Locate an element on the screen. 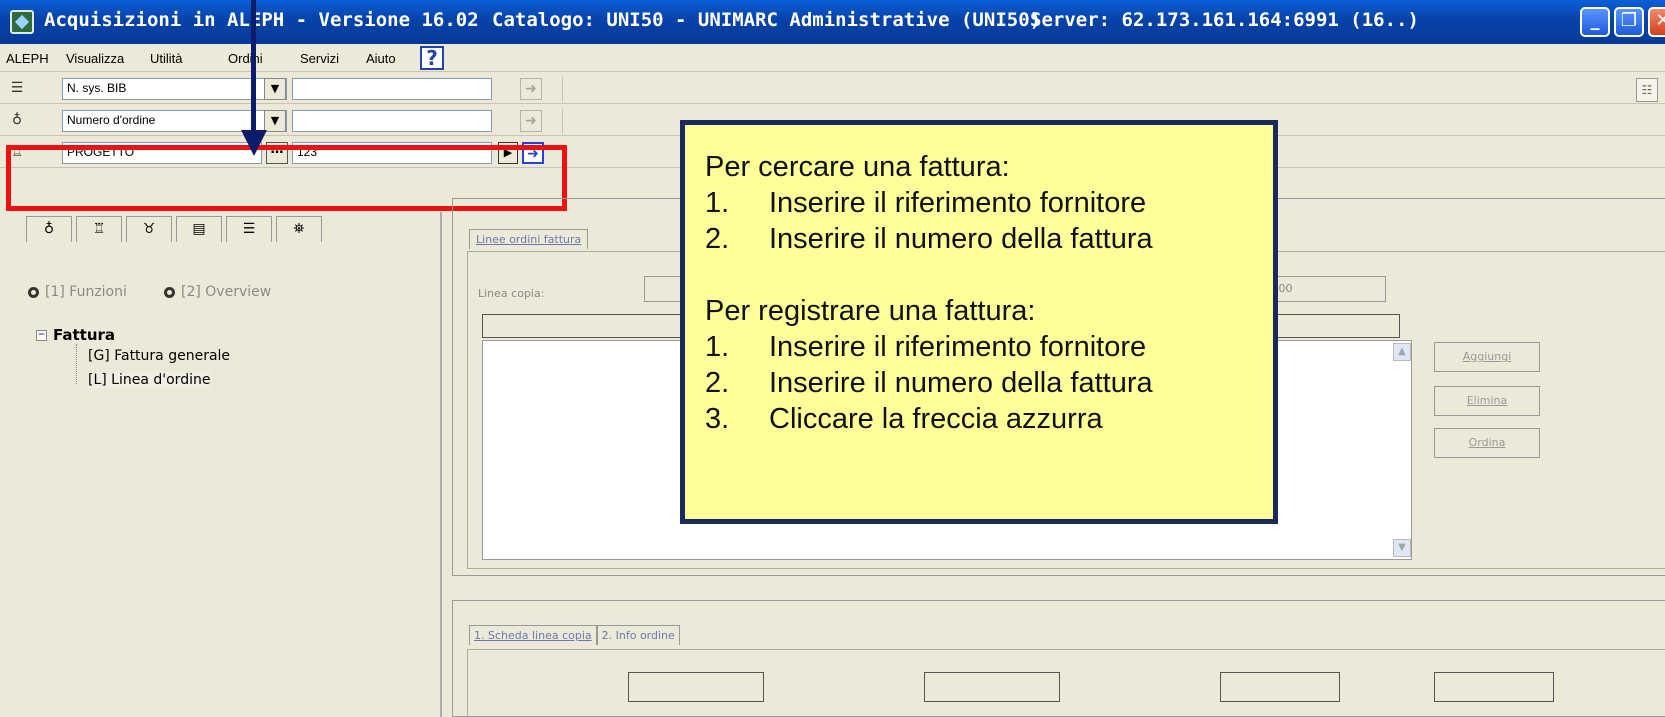  tab-order-icon: ♁ is located at coordinates (49, 229).